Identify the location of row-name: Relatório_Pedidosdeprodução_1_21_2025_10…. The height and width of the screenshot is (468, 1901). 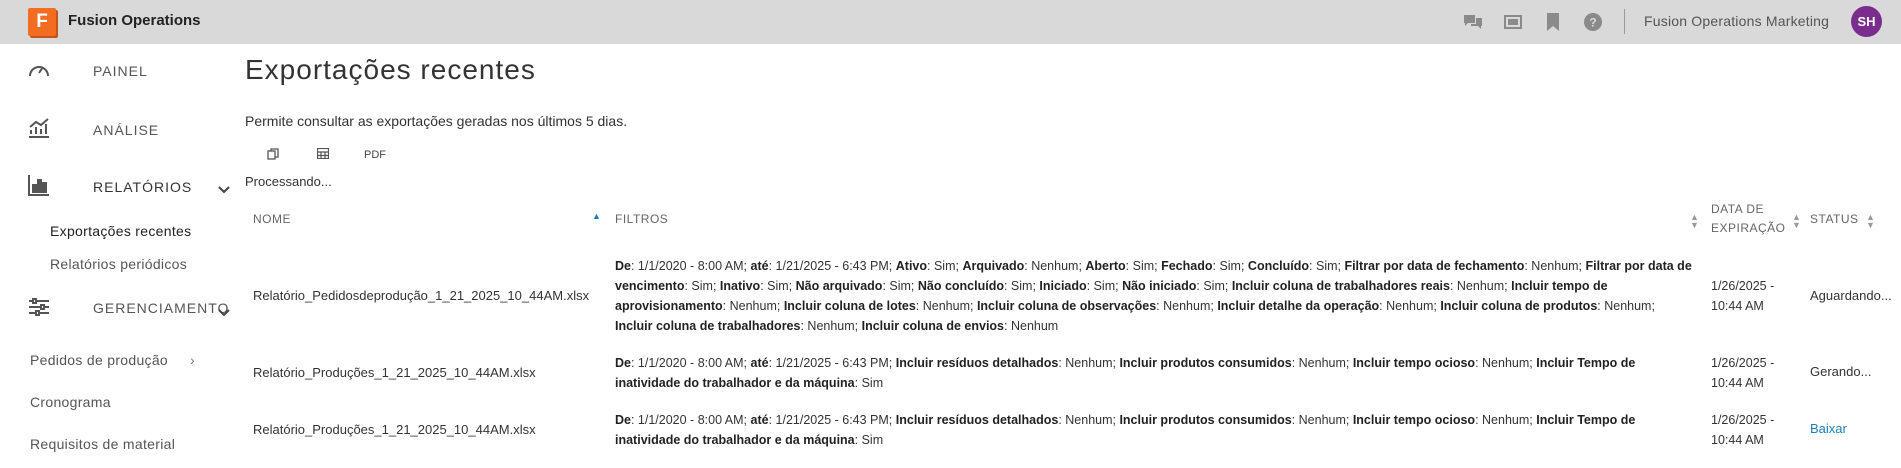
(421, 296).